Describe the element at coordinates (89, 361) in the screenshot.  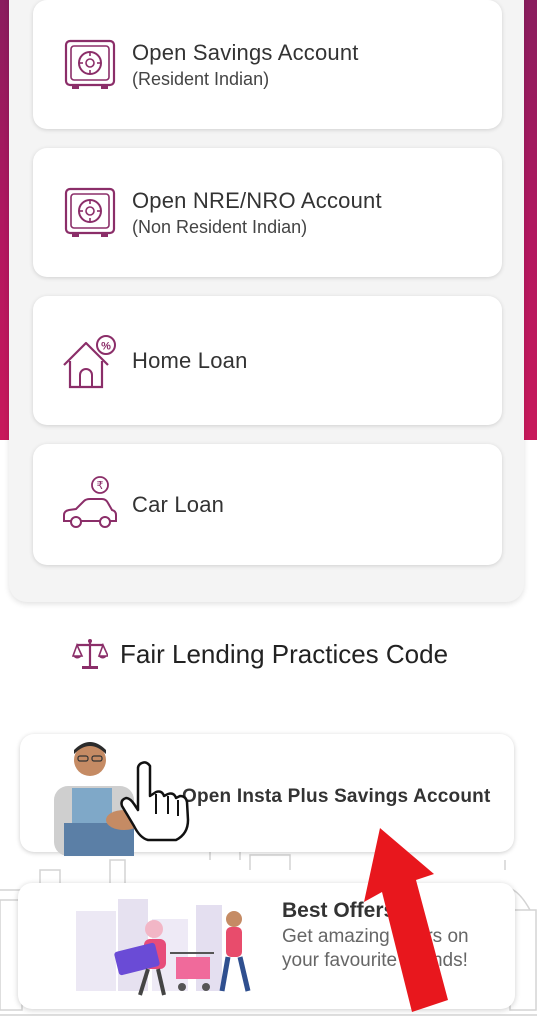
I see `home-percent-icon: %` at that location.